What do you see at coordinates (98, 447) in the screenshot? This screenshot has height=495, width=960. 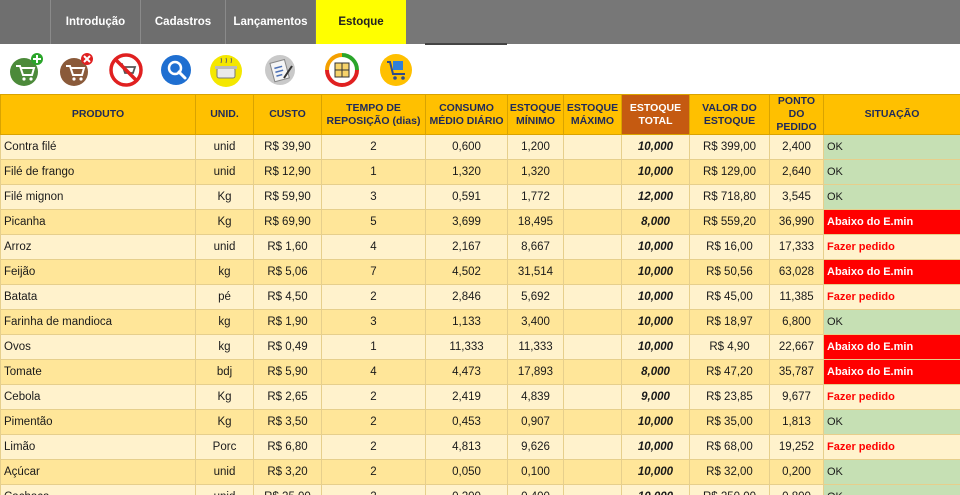 I see `cell-produto: Limão` at bounding box center [98, 447].